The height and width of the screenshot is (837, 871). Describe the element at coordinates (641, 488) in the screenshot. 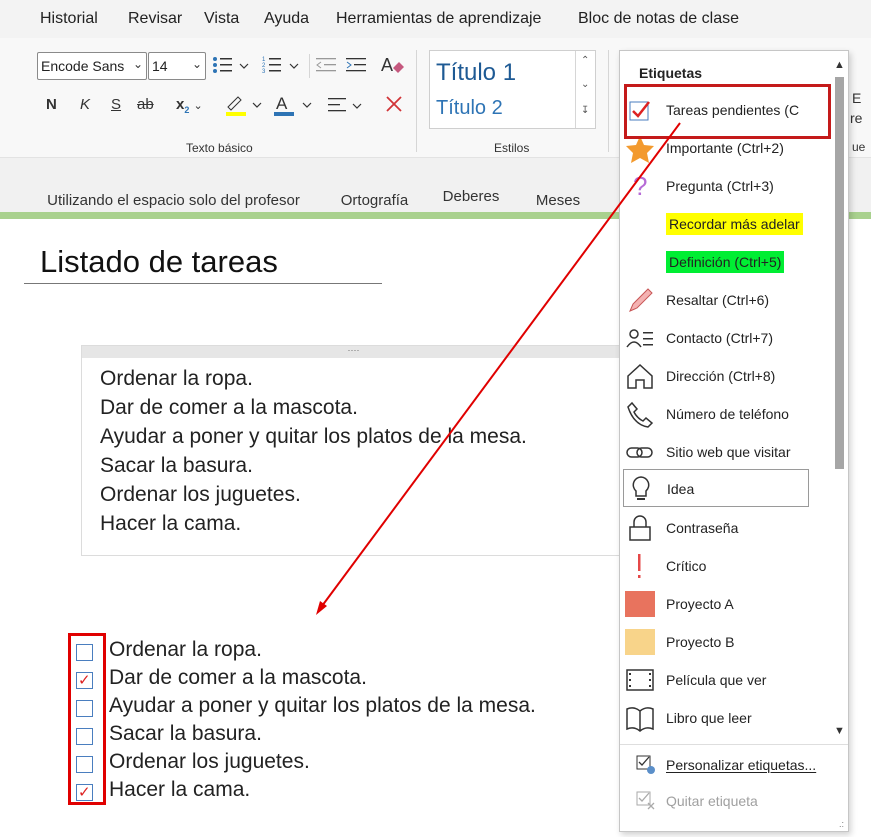

I see `lightbulb-icon` at that location.